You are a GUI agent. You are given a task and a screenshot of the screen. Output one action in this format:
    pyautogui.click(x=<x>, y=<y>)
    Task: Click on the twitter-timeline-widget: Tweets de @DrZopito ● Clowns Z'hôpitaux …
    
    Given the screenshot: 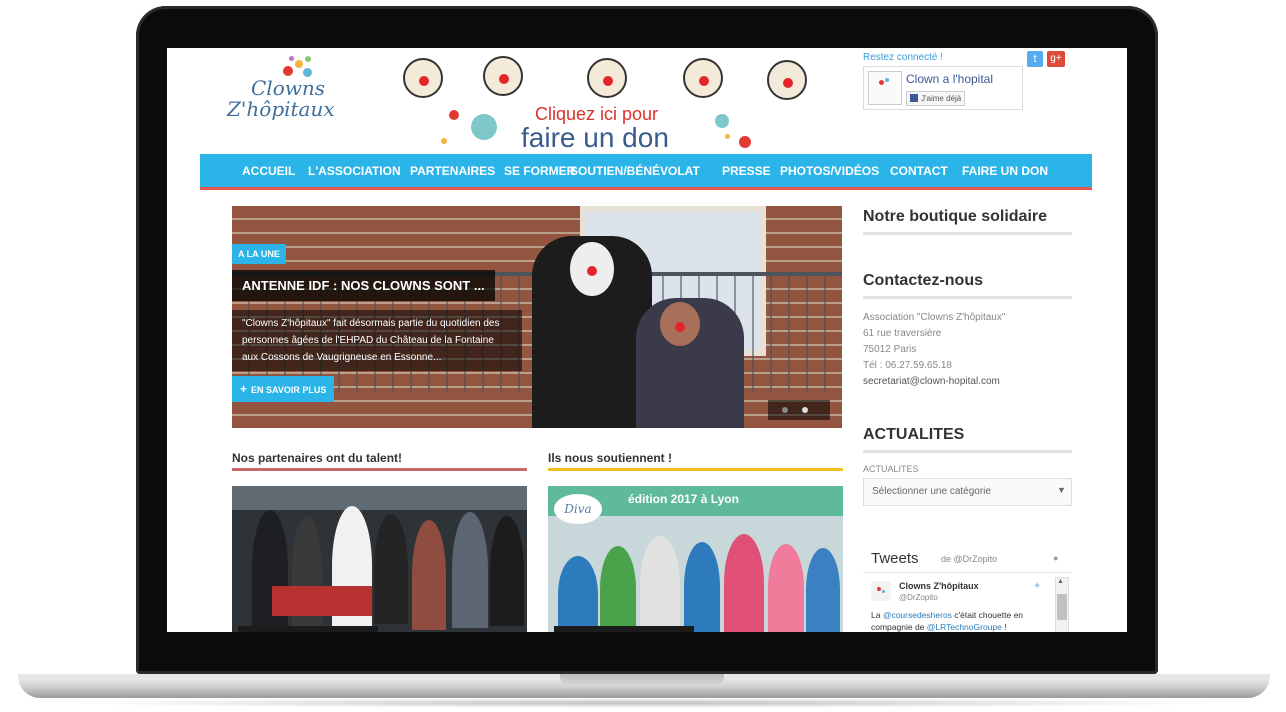 What is the action you would take?
    pyautogui.click(x=967, y=588)
    